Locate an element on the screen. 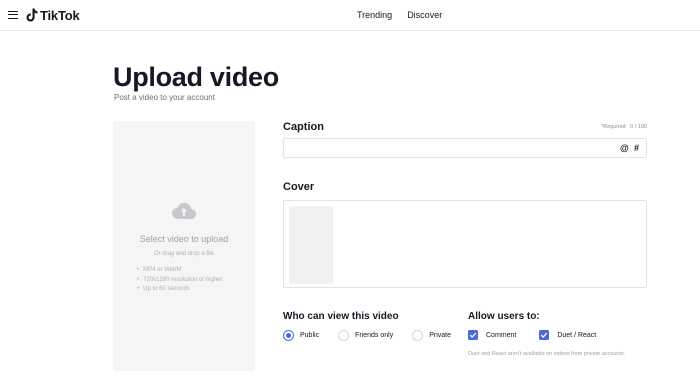 The height and width of the screenshot is (383, 700). visibility-public: Public is located at coordinates (301, 335).